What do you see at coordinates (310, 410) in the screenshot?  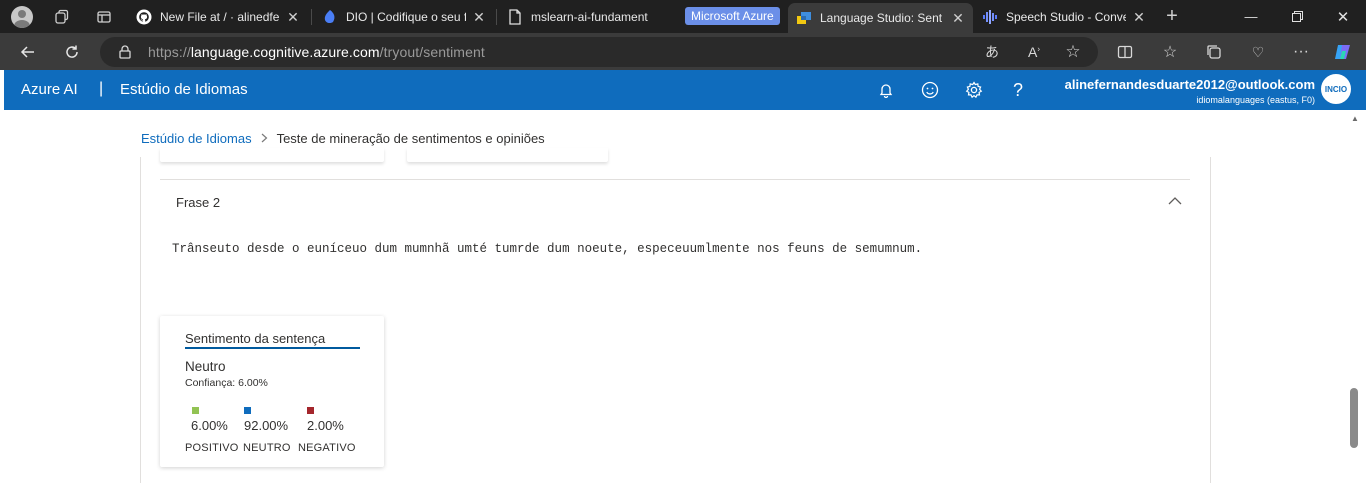 I see `negative-color-swatch` at bounding box center [310, 410].